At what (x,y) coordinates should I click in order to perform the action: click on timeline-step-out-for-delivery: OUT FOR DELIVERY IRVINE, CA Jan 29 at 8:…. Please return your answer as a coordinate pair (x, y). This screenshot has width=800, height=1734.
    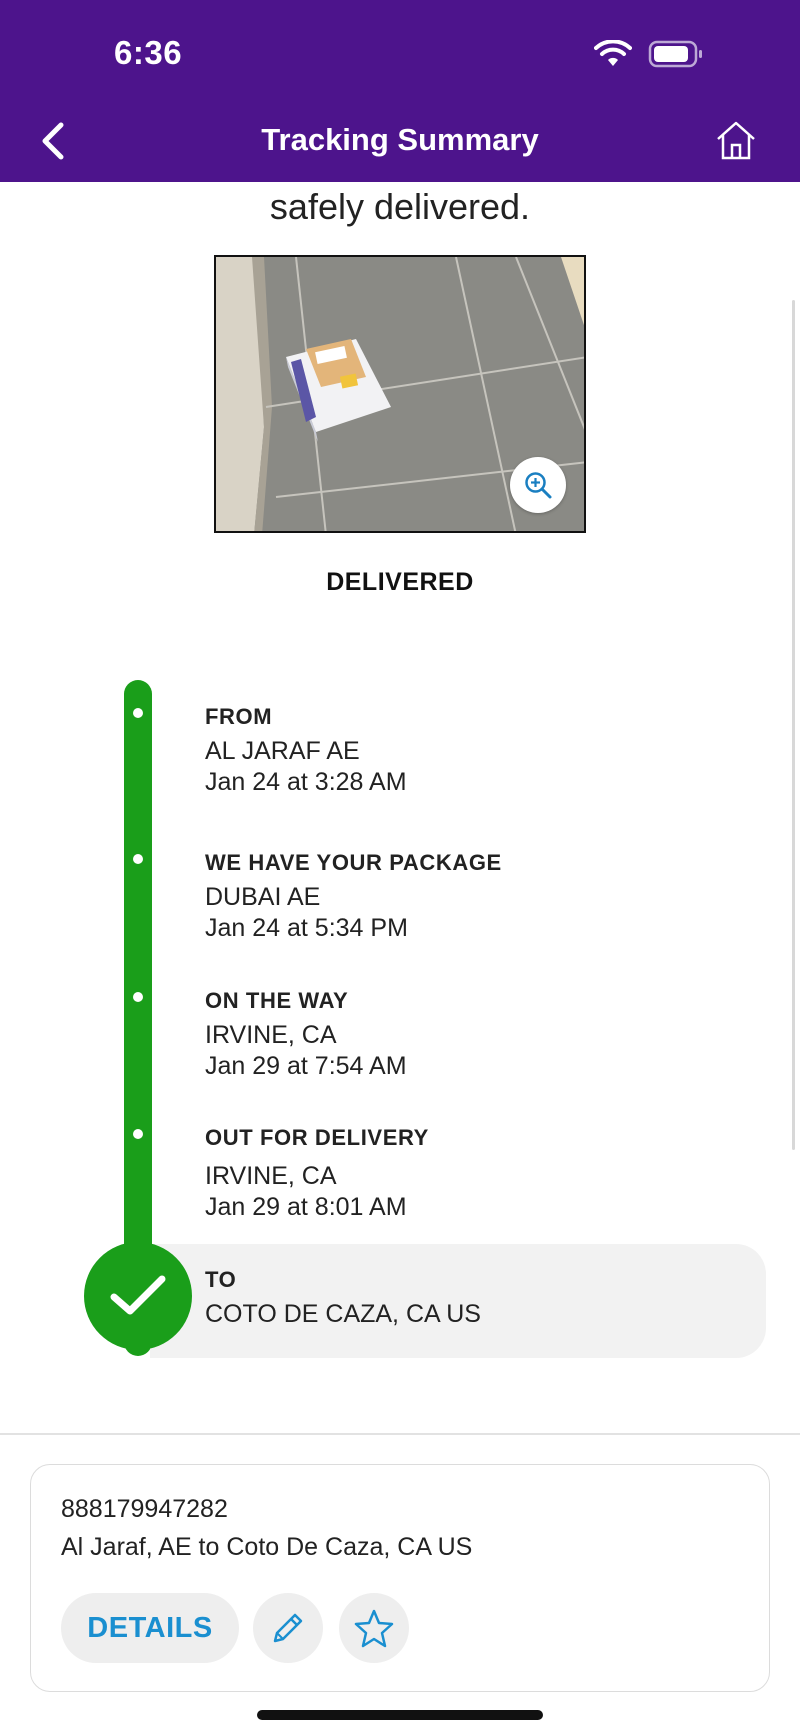
    Looking at the image, I should click on (317, 1174).